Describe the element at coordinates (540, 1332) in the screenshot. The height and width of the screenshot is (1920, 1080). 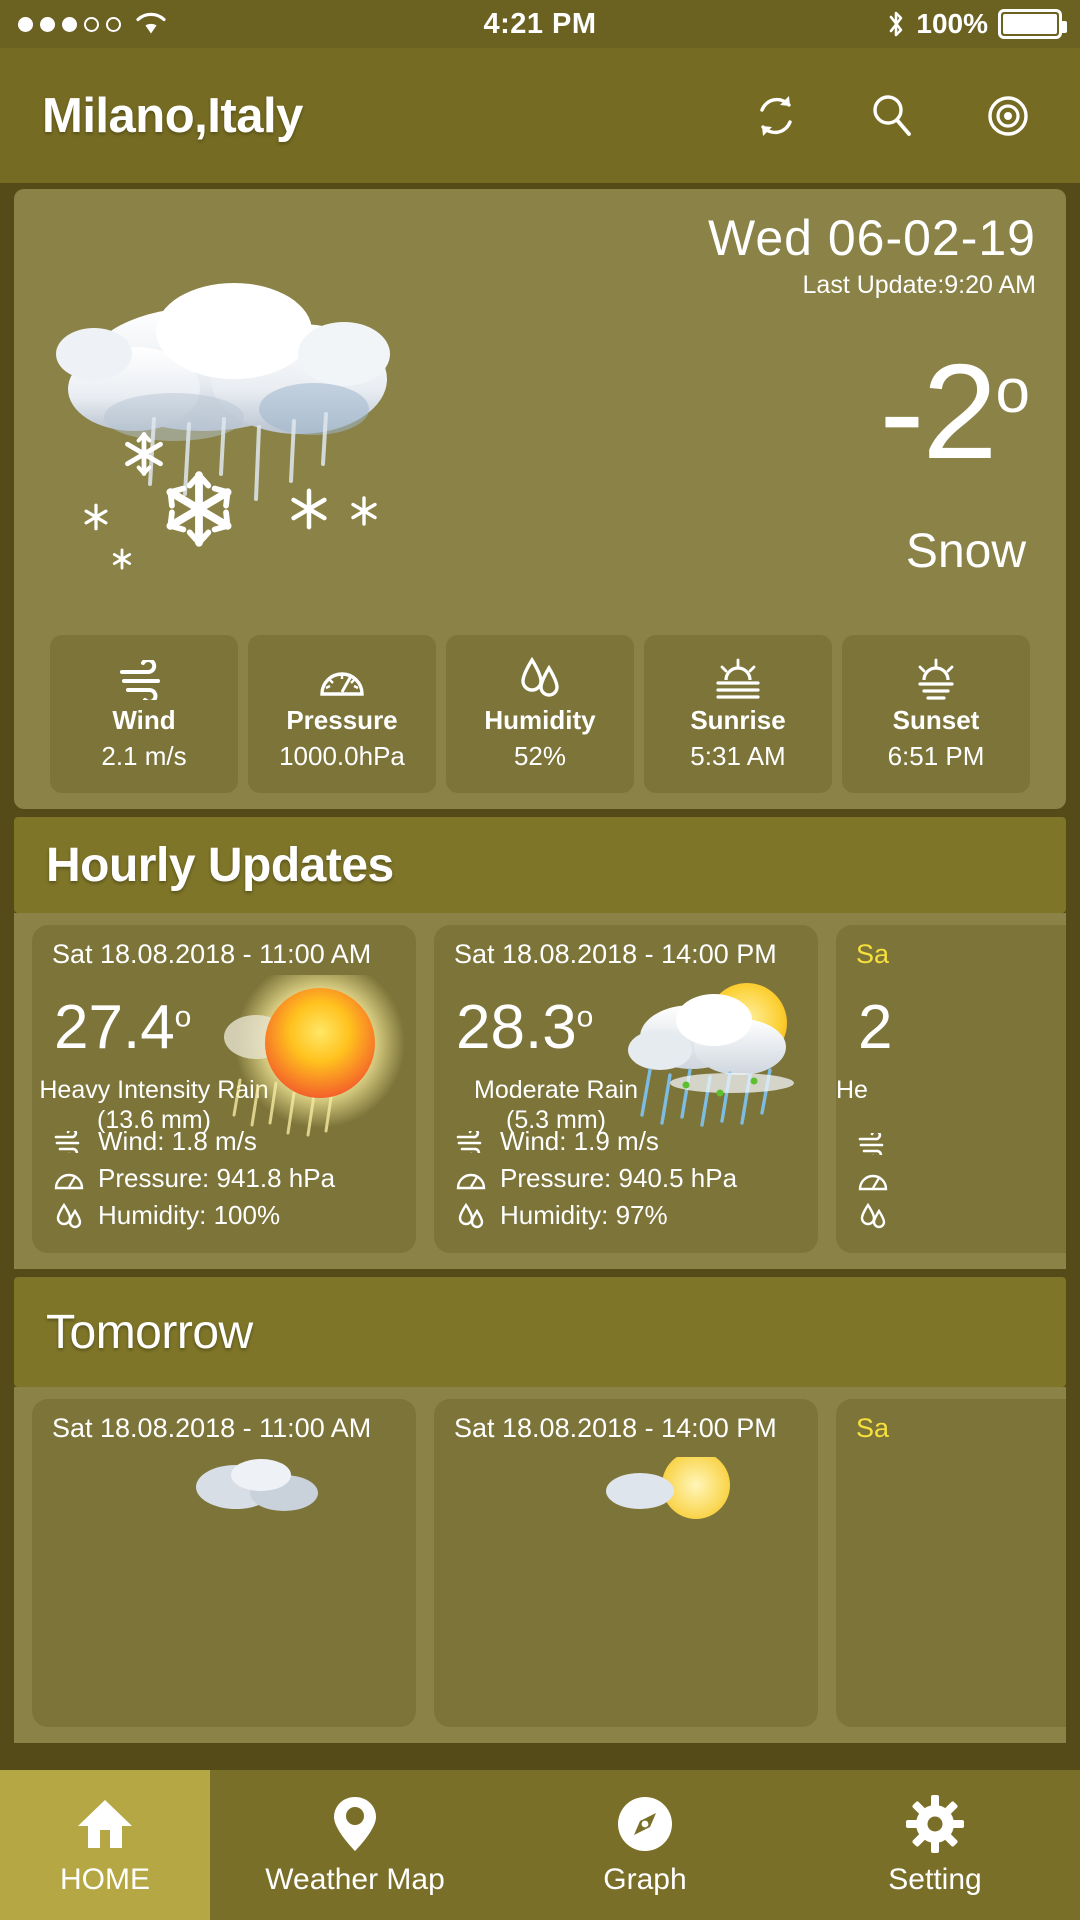
I see `tomorrow-section-header: Tomorrow` at that location.